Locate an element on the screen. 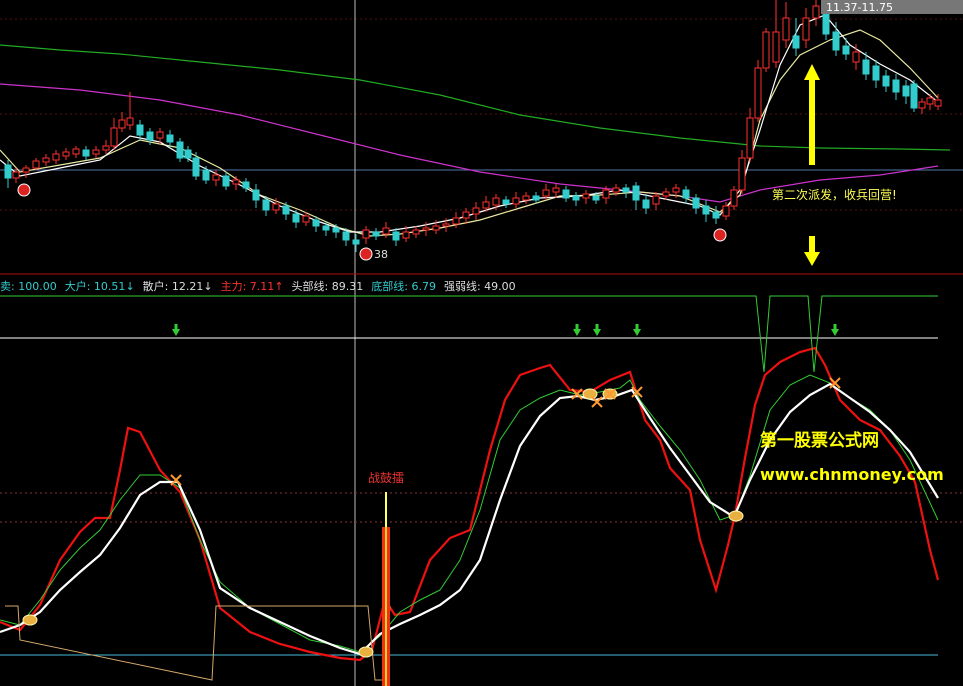 This screenshot has height=686, width=963. status-item-label: 大户: is located at coordinates (77, 286).